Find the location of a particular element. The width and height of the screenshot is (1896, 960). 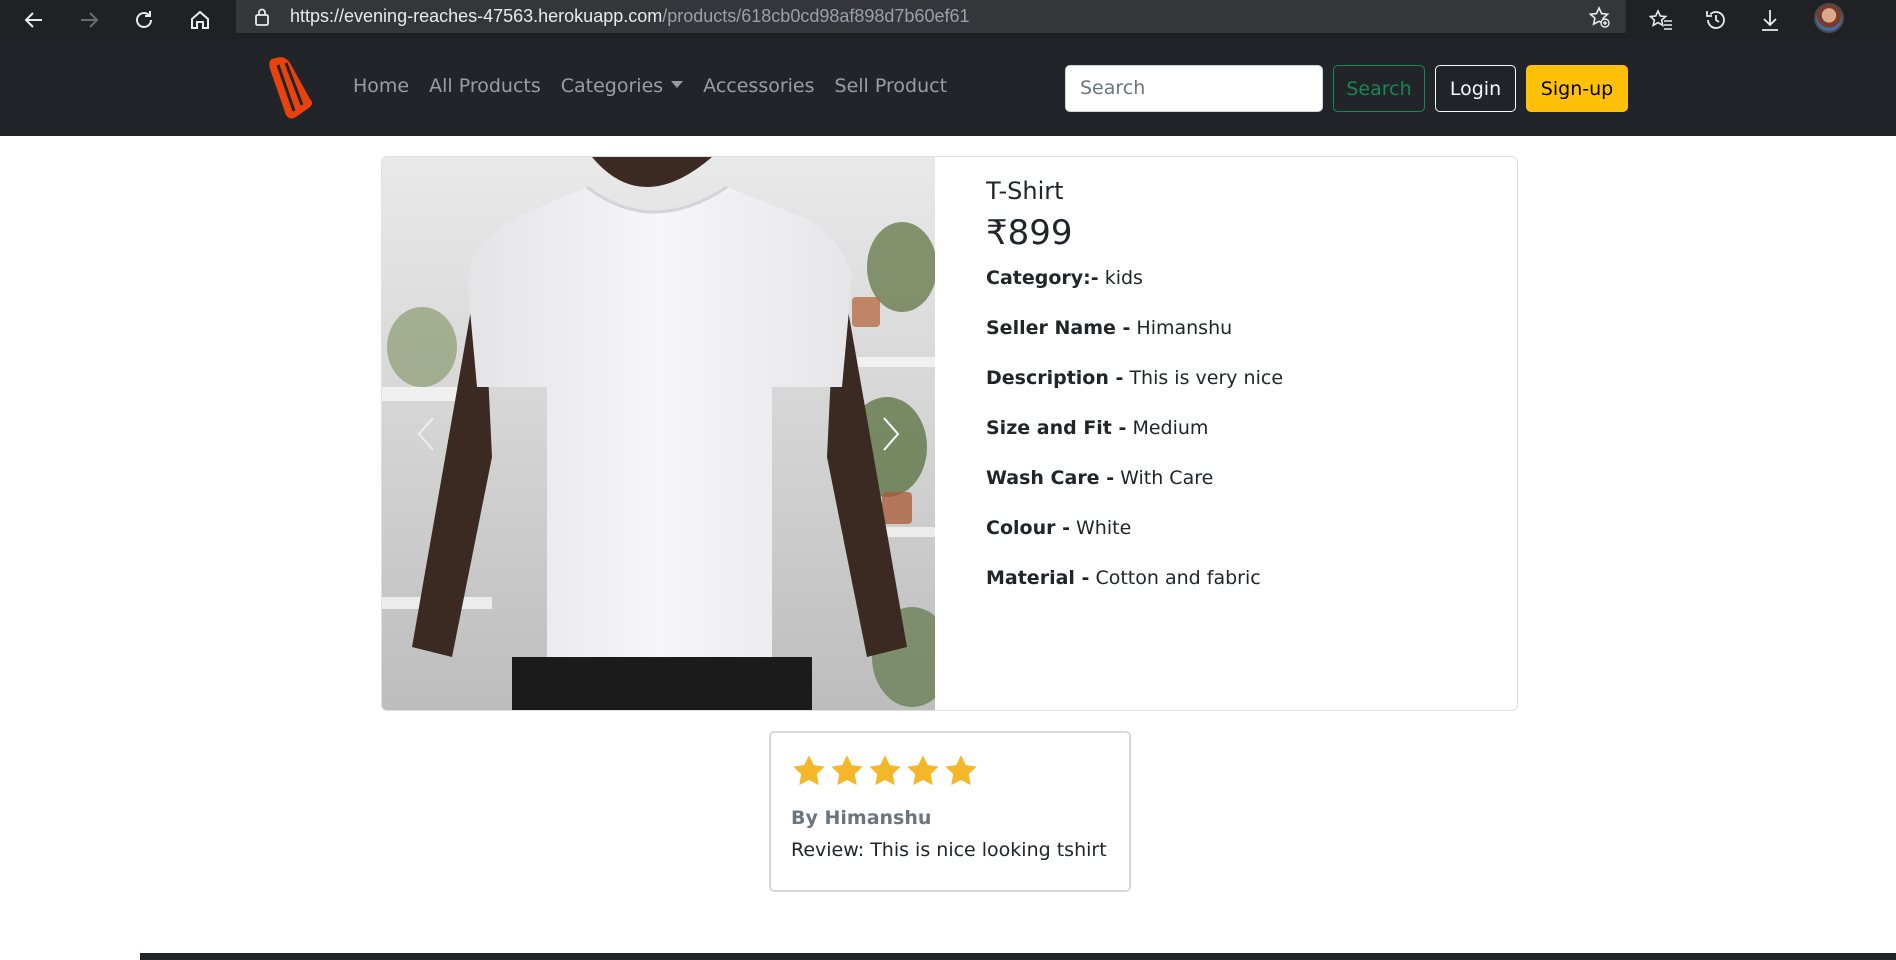

nav-sell-product: Sell Product is located at coordinates (891, 86).